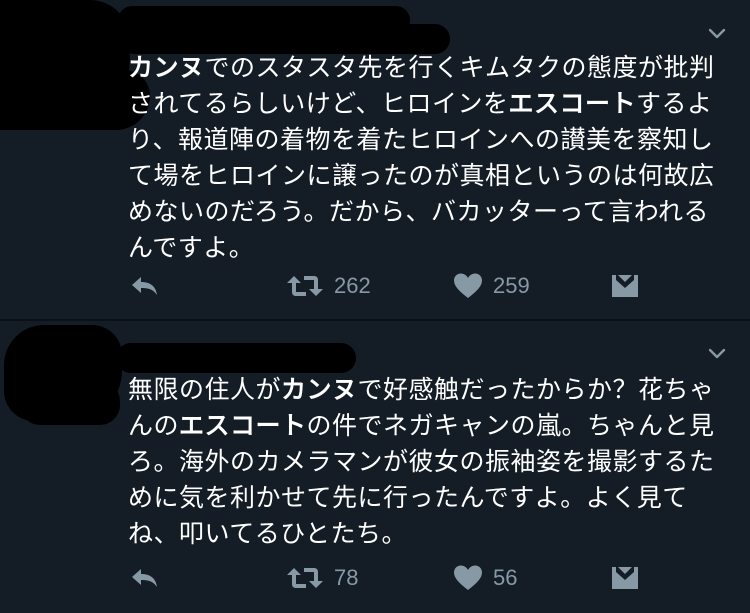 This screenshot has width=750, height=613. What do you see at coordinates (388, 578) in the screenshot?
I see `tweet-actions: 78 56` at bounding box center [388, 578].